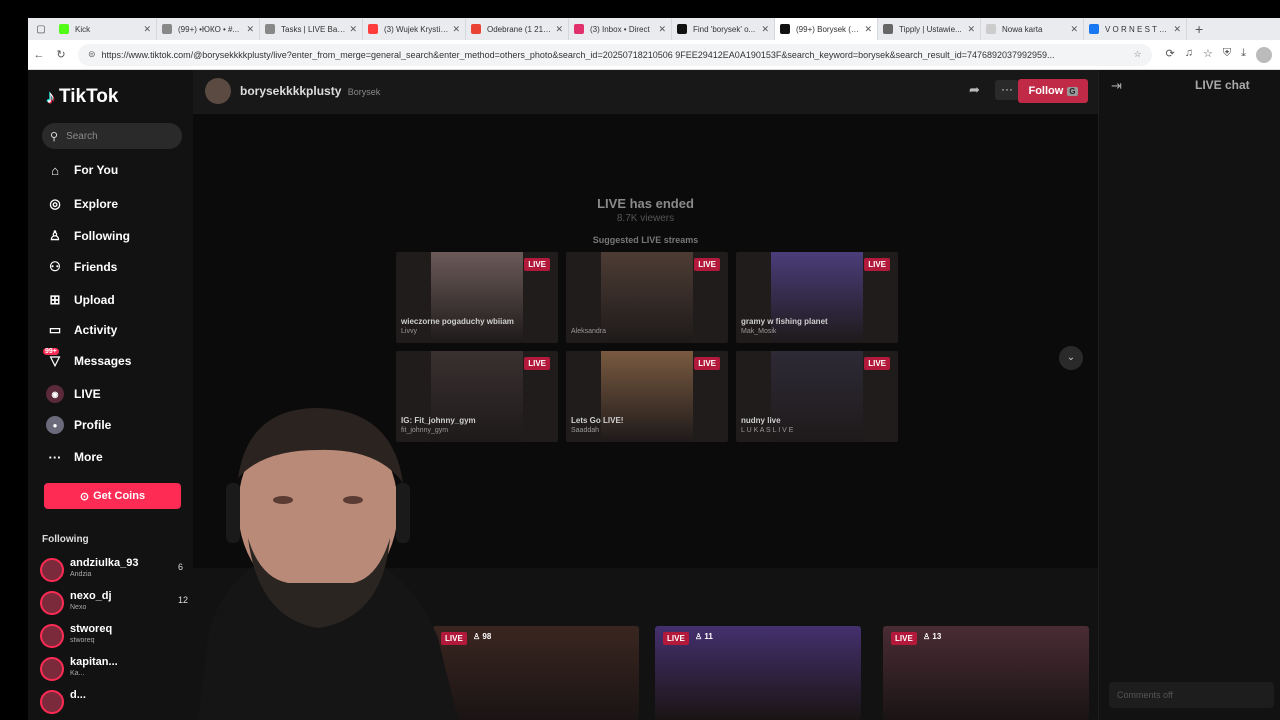 The width and height of the screenshot is (1280, 720). I want to click on nav-label: LIVE, so click(87, 394).